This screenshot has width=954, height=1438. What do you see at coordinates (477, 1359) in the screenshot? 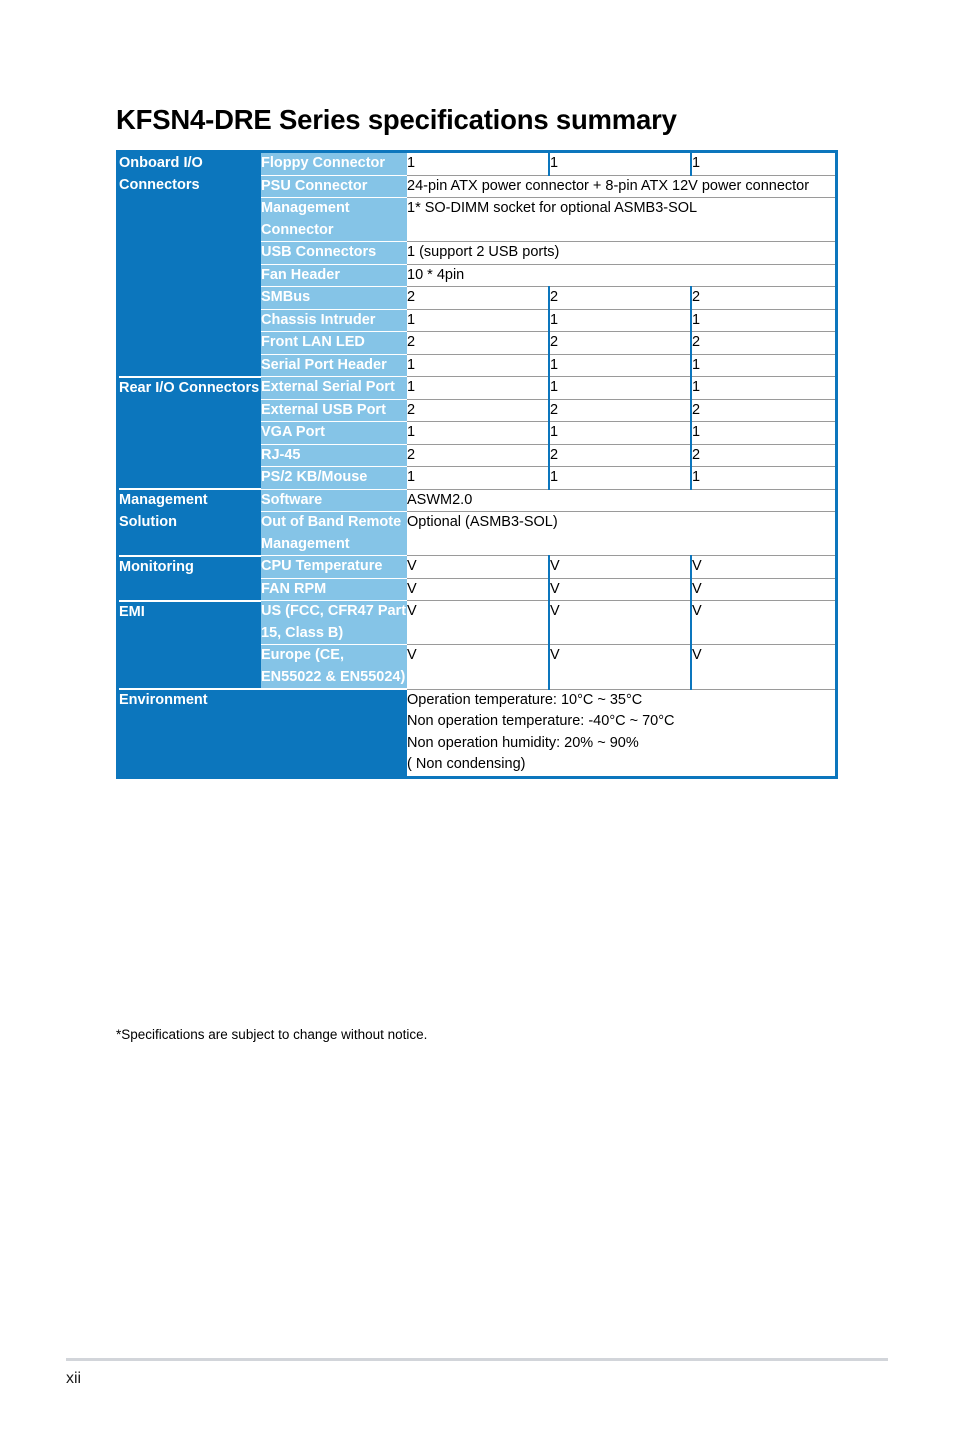
I see `footer-divider` at bounding box center [477, 1359].